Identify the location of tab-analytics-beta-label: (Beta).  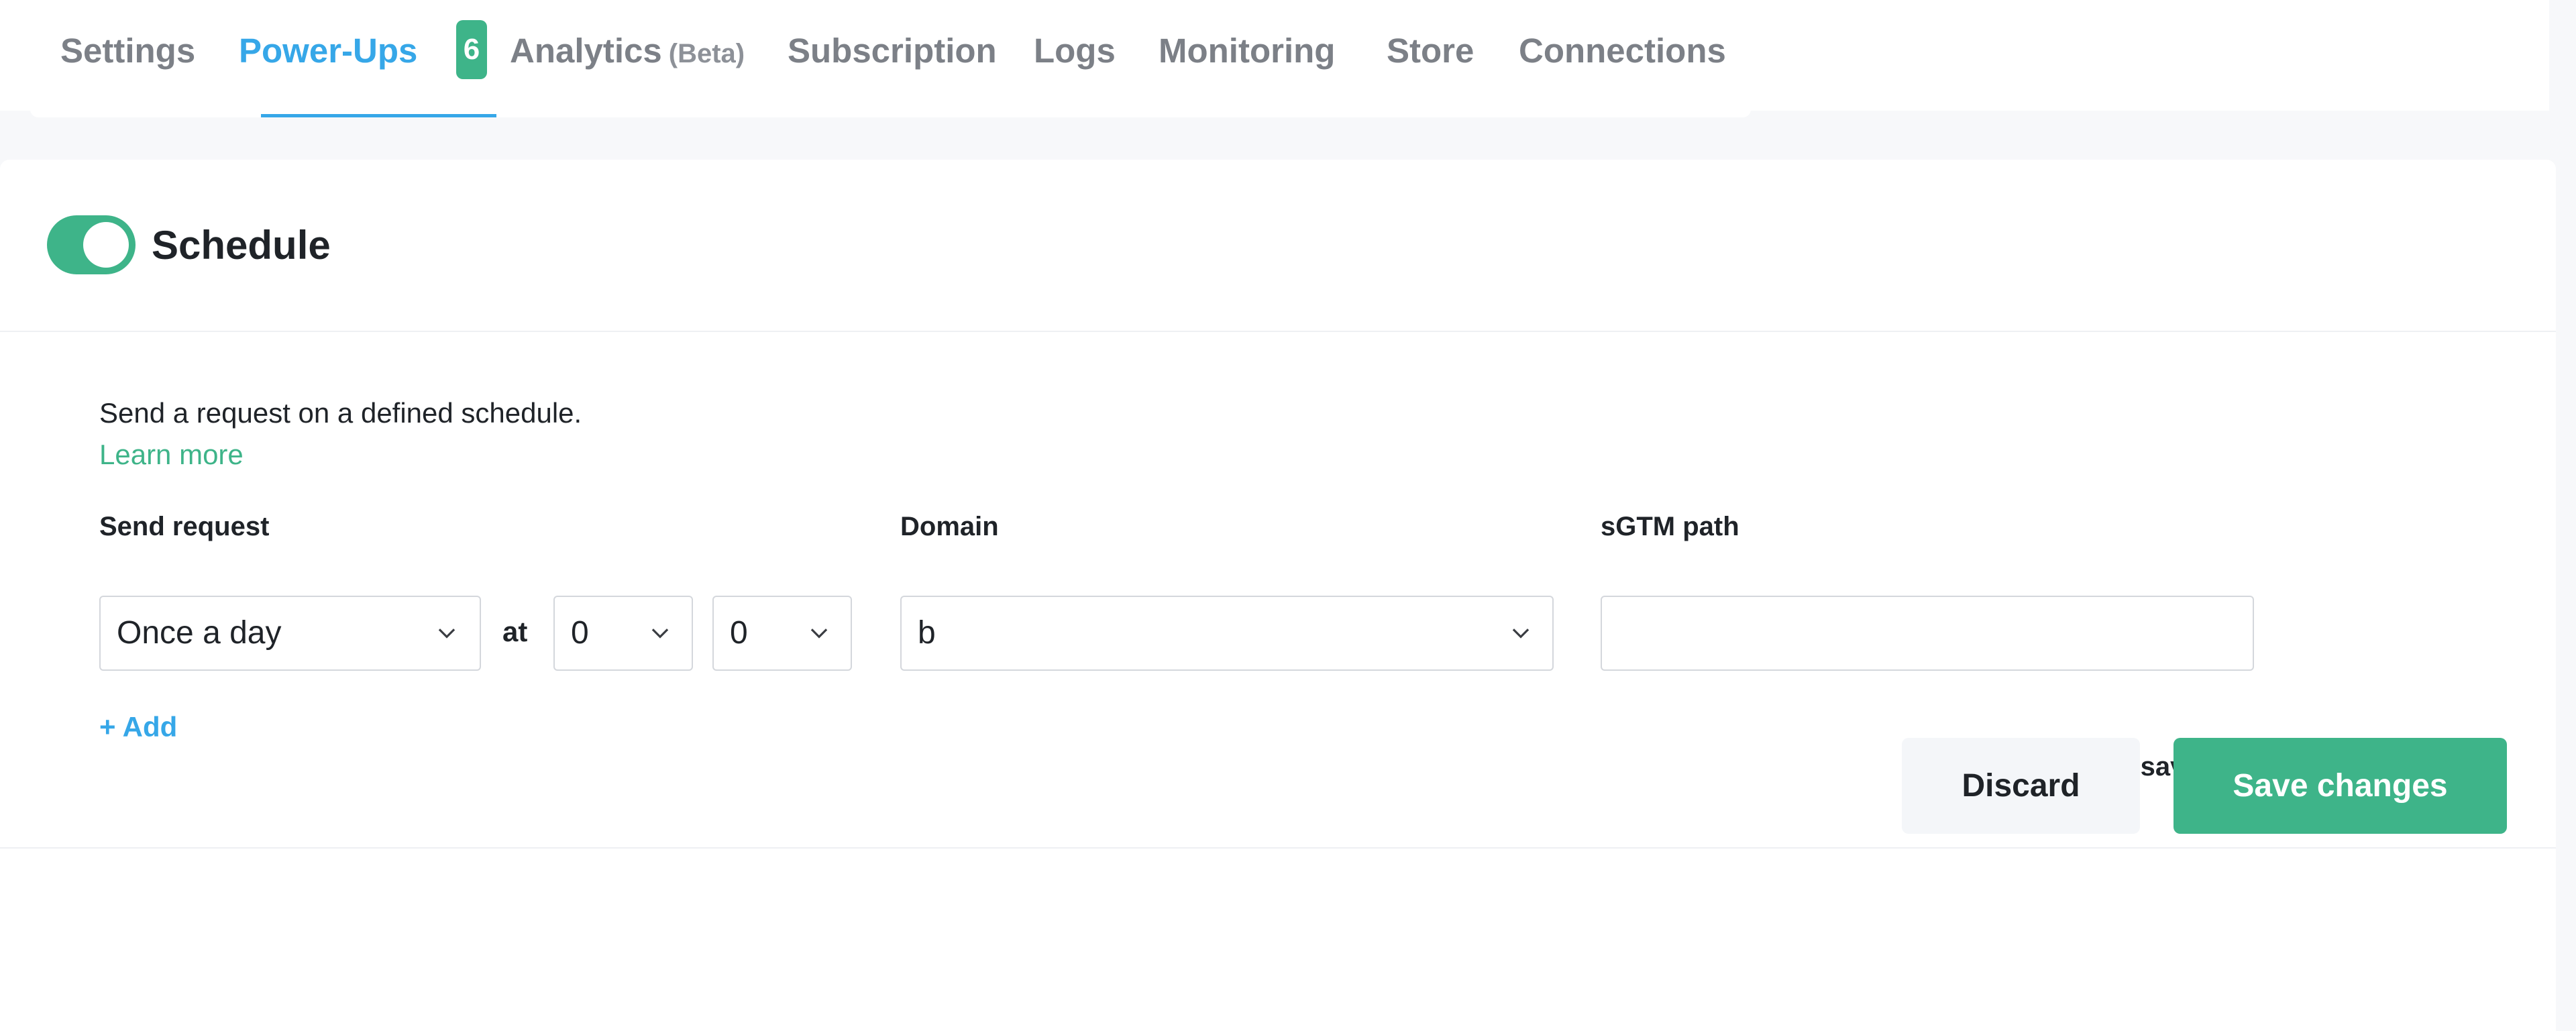
(706, 53).